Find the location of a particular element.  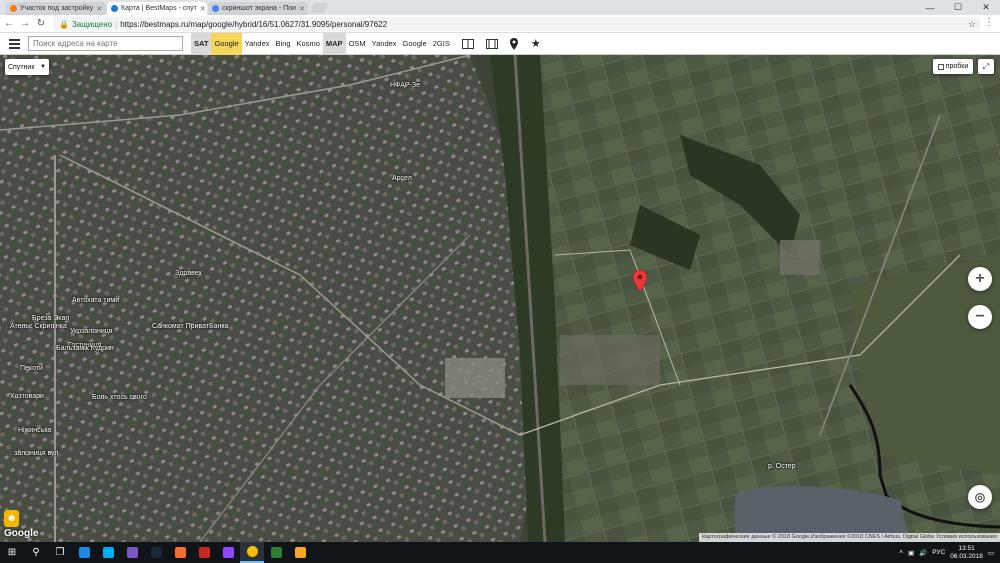

fullscreen-icon: ⤢ is located at coordinates (986, 66).